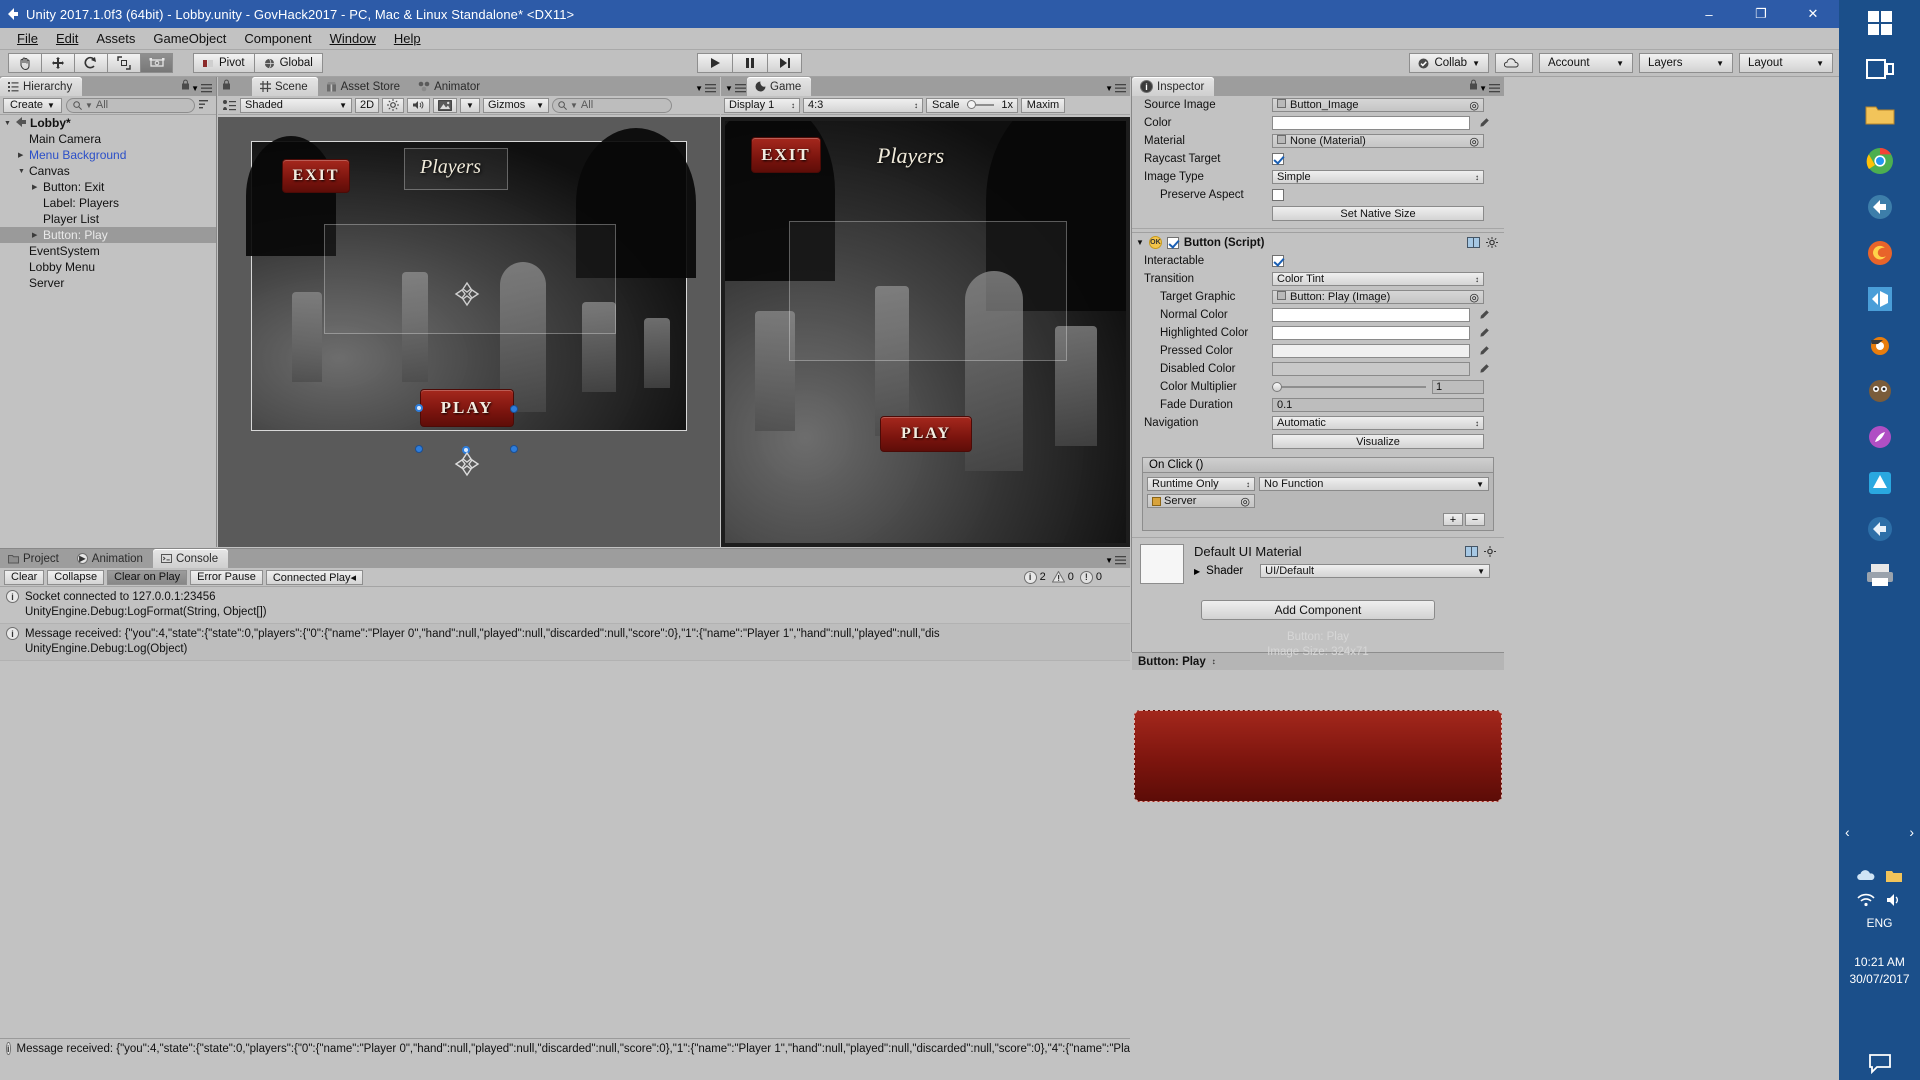 The height and width of the screenshot is (1080, 1920). Describe the element at coordinates (1172, 242) in the screenshot. I see `button-script-enabled-checkbox` at that location.